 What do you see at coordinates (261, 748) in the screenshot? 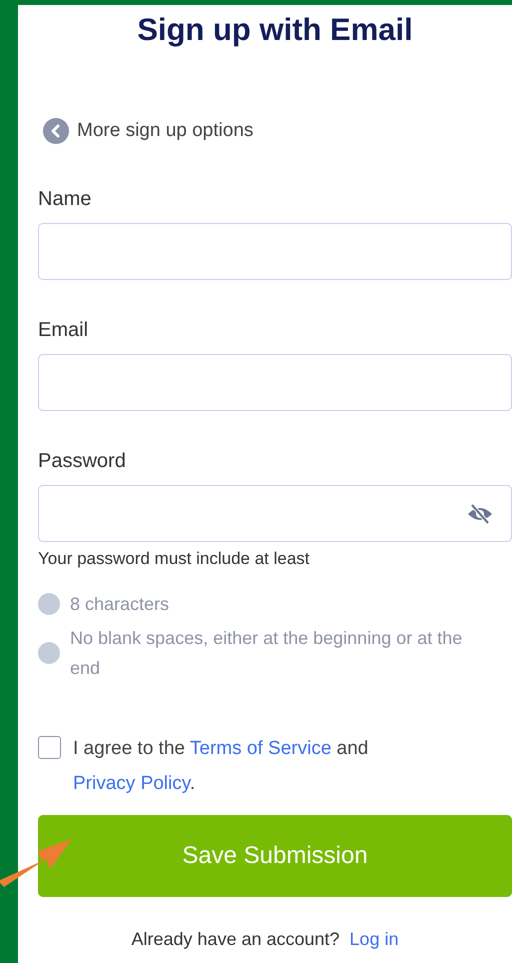
I see `policy-link: Terms of Service` at bounding box center [261, 748].